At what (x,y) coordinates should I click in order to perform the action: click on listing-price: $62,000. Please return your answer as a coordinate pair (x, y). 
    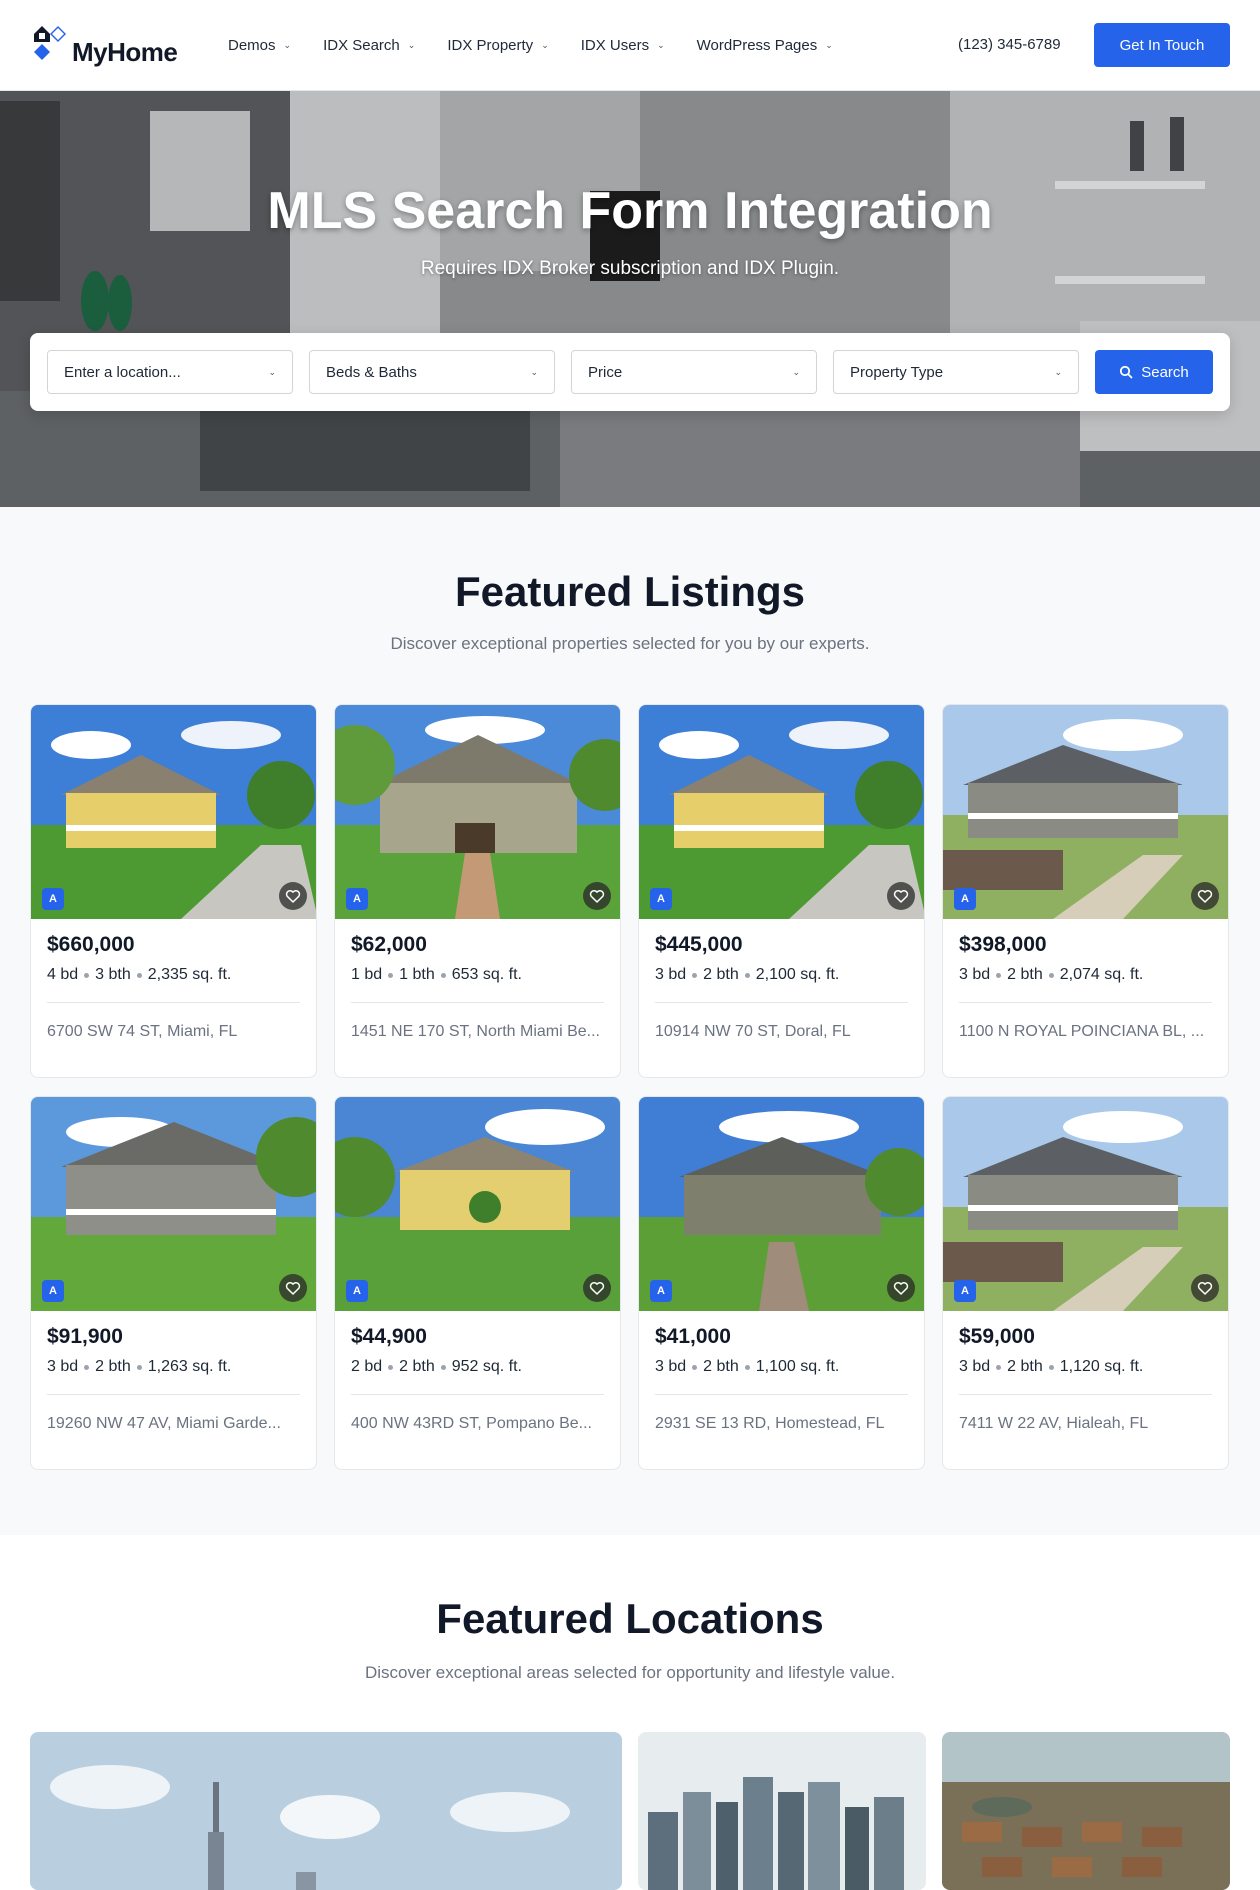
    Looking at the image, I should click on (389, 944).